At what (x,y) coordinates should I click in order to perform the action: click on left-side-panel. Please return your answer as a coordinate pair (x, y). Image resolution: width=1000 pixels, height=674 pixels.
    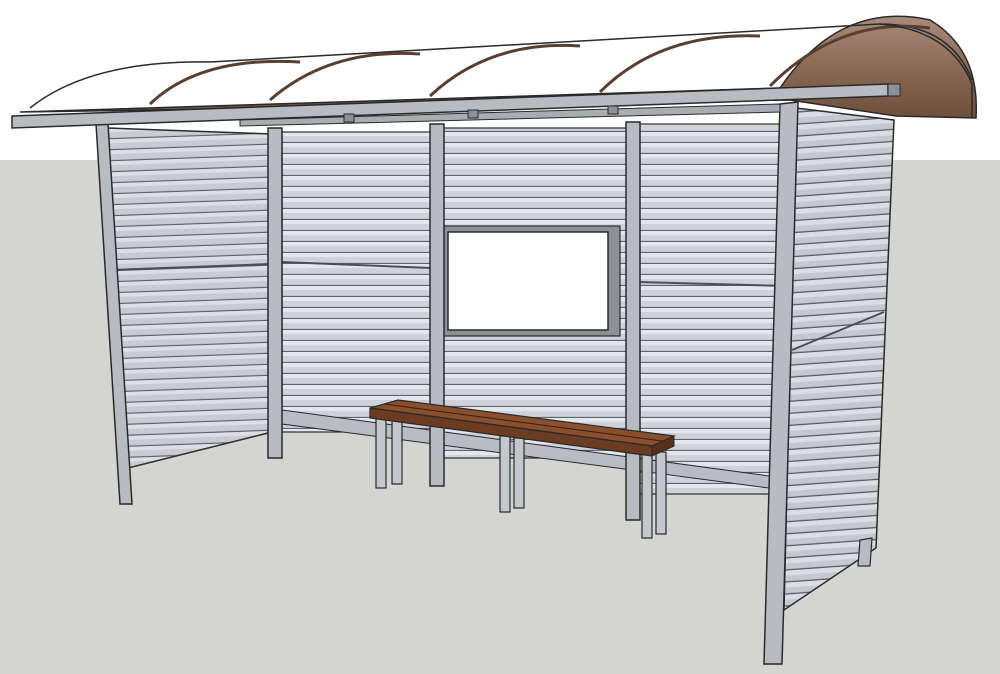
    Looking at the image, I should click on (190, 299).